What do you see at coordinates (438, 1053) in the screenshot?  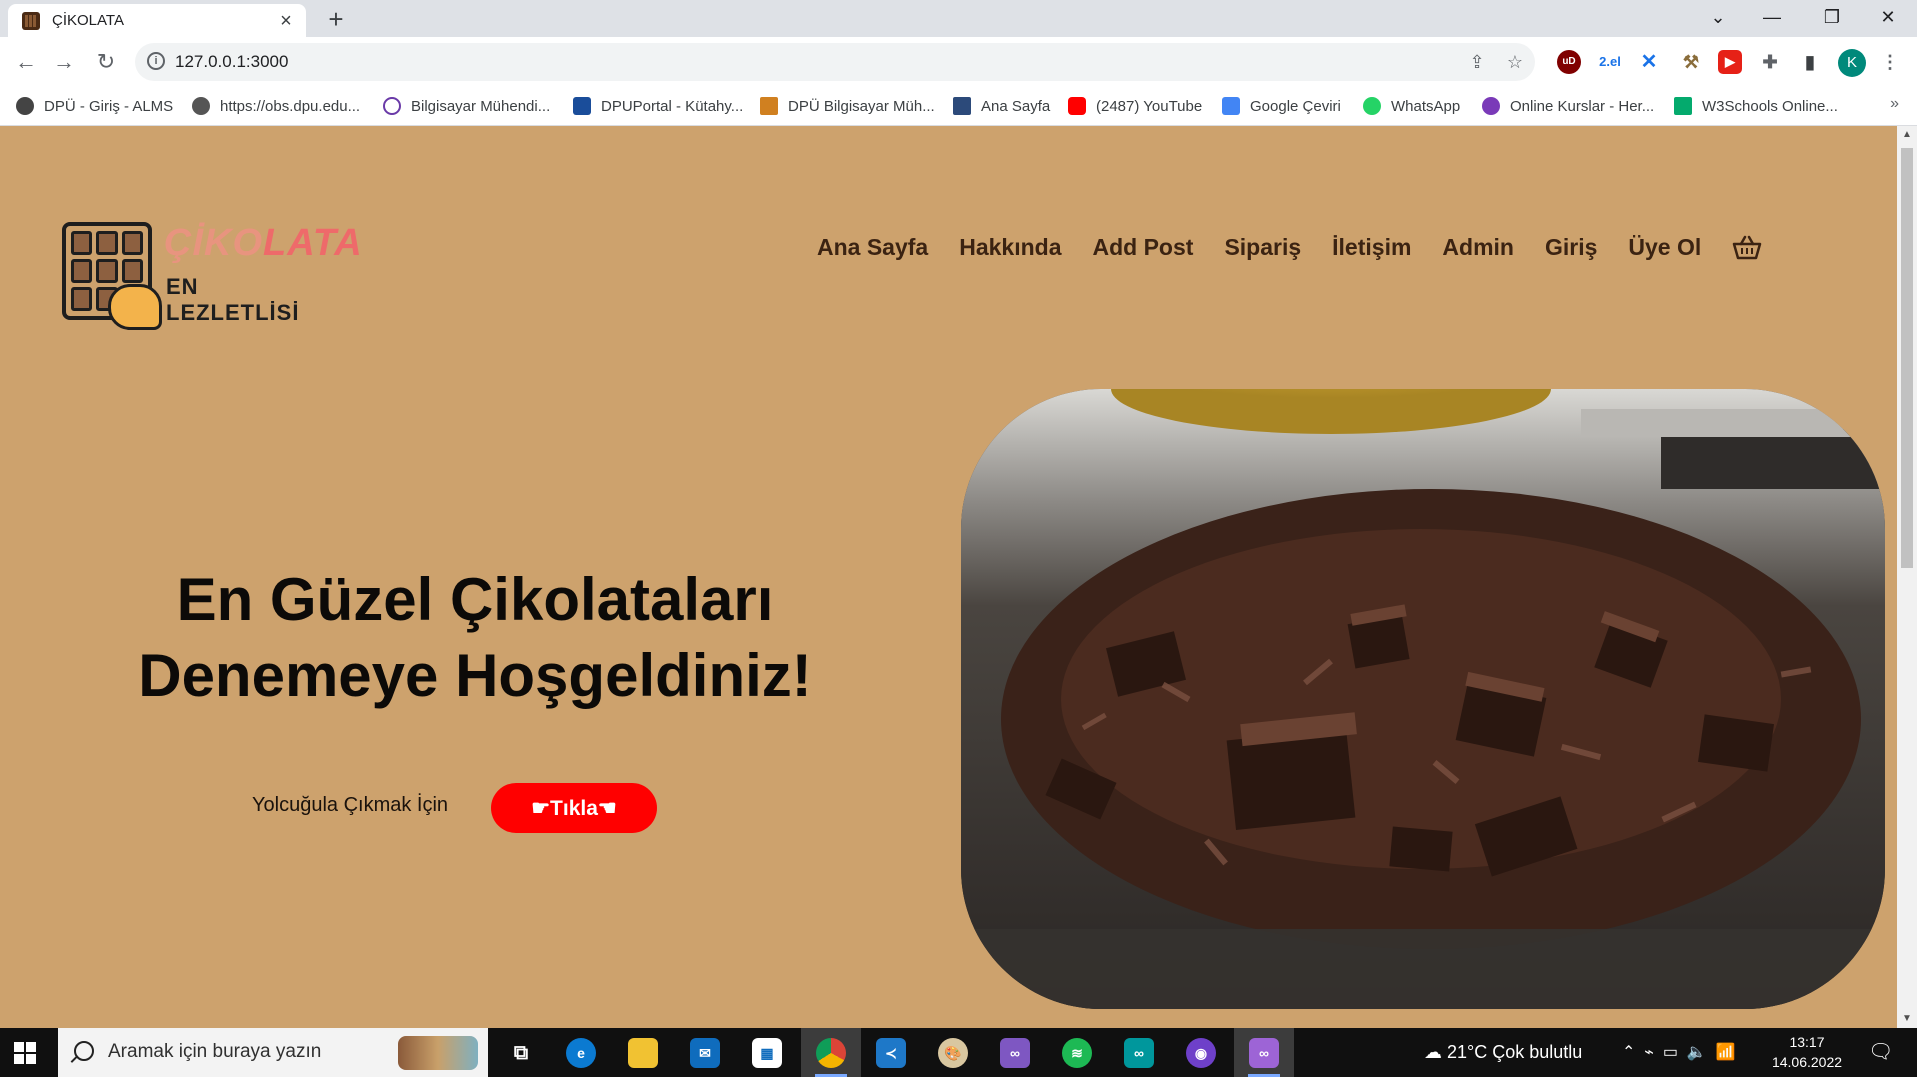 I see `search-highlight-illustration-icon` at bounding box center [438, 1053].